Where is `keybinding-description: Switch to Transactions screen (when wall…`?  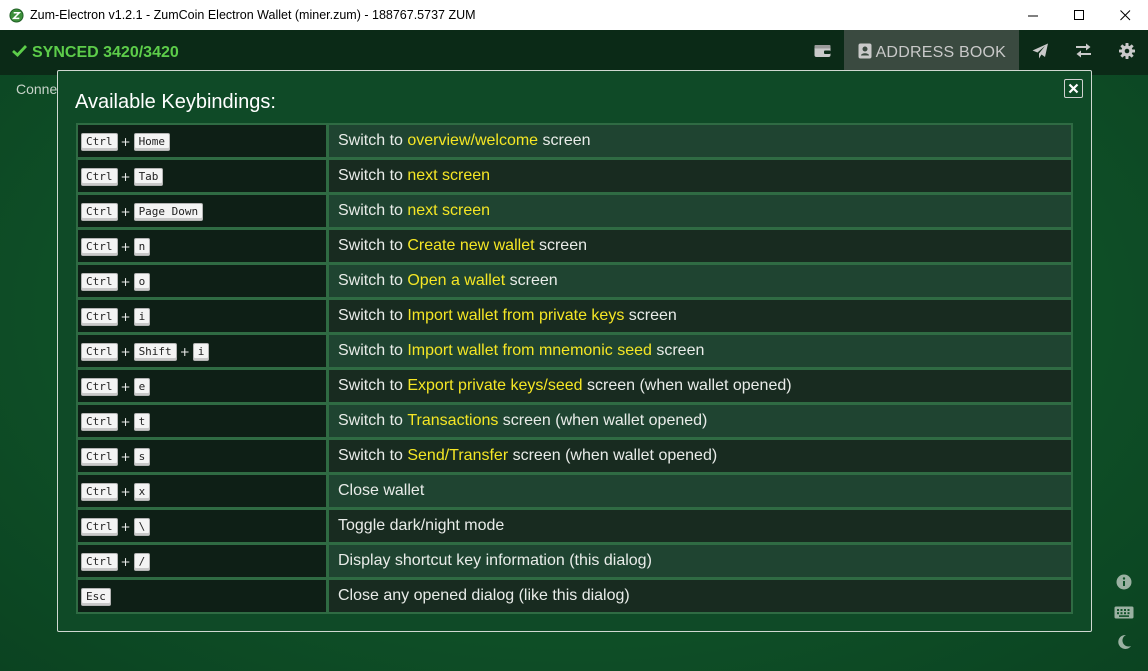
keybinding-description: Switch to Transactions screen (when wall… is located at coordinates (700, 421).